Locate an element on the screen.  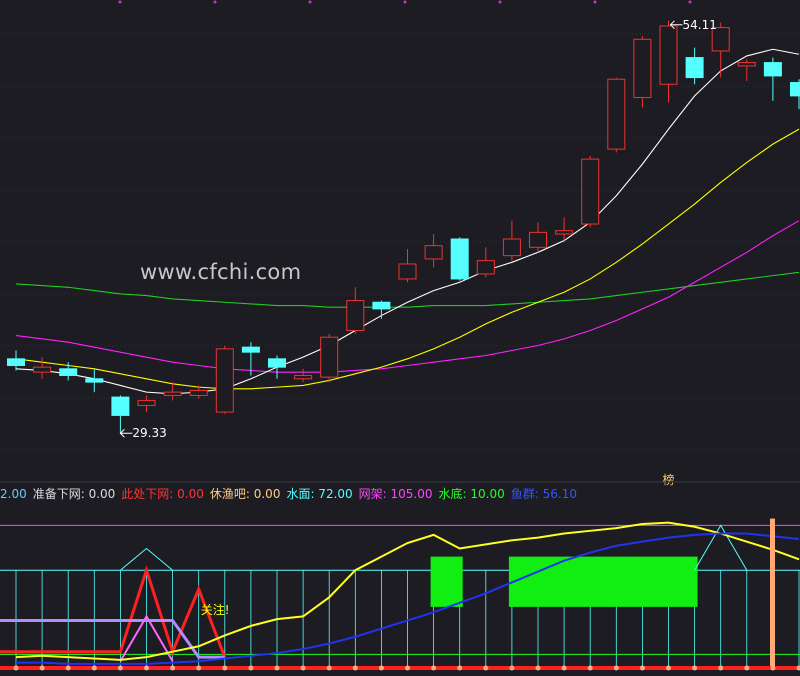
rank-marker: 榜 is located at coordinates (669, 479).